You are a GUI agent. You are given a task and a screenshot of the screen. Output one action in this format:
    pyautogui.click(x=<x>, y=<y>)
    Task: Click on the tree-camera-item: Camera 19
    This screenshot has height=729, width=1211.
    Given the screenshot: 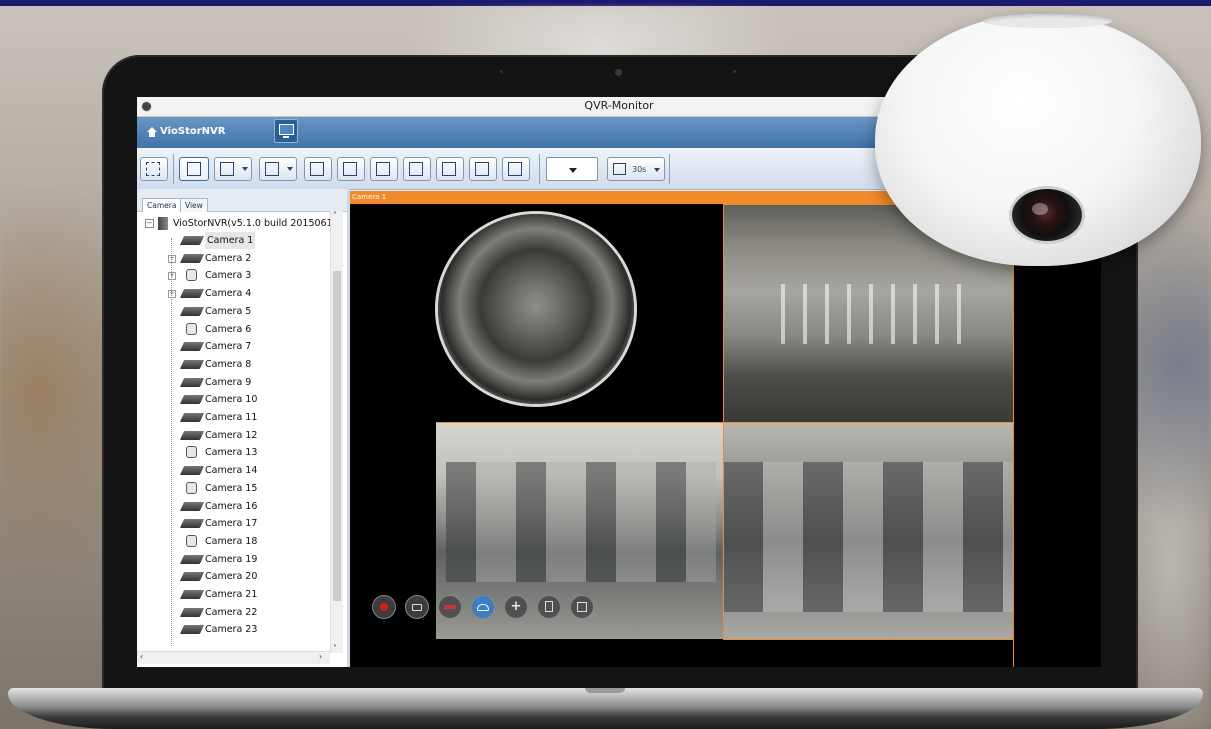 What is the action you would take?
    pyautogui.click(x=232, y=559)
    